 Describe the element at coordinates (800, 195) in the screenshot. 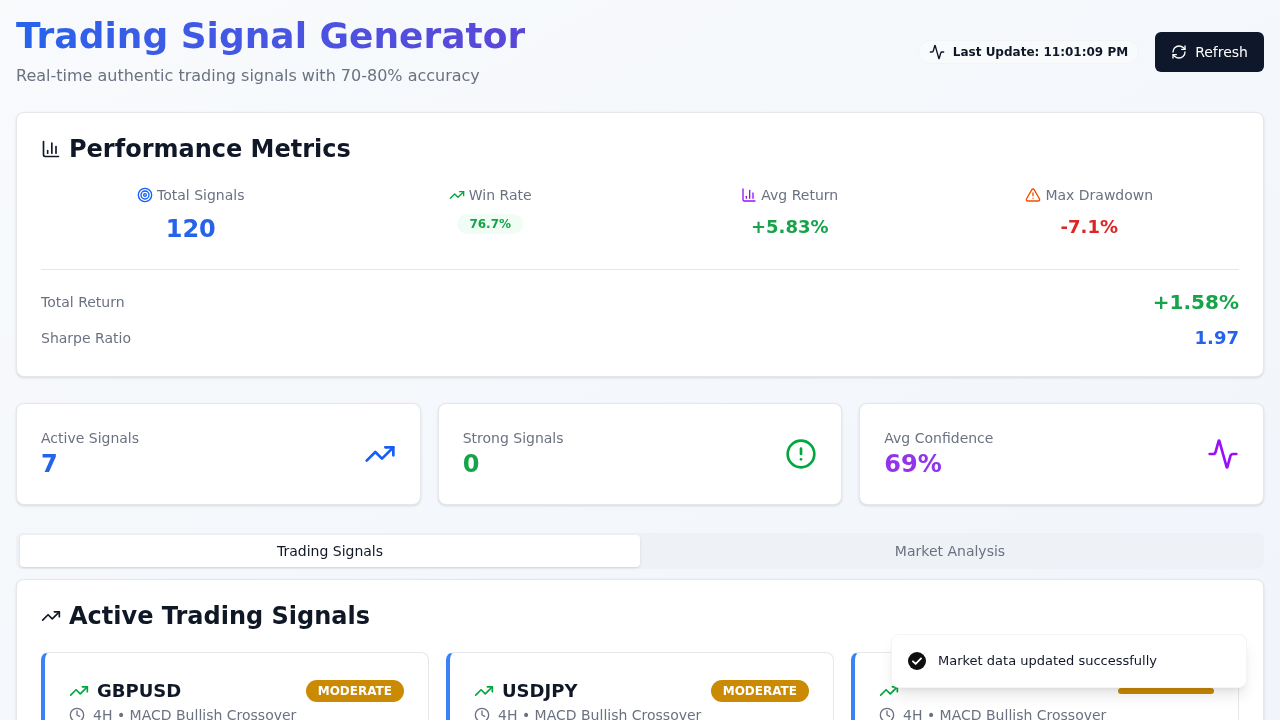

I see `metric-label: Avg Return` at that location.